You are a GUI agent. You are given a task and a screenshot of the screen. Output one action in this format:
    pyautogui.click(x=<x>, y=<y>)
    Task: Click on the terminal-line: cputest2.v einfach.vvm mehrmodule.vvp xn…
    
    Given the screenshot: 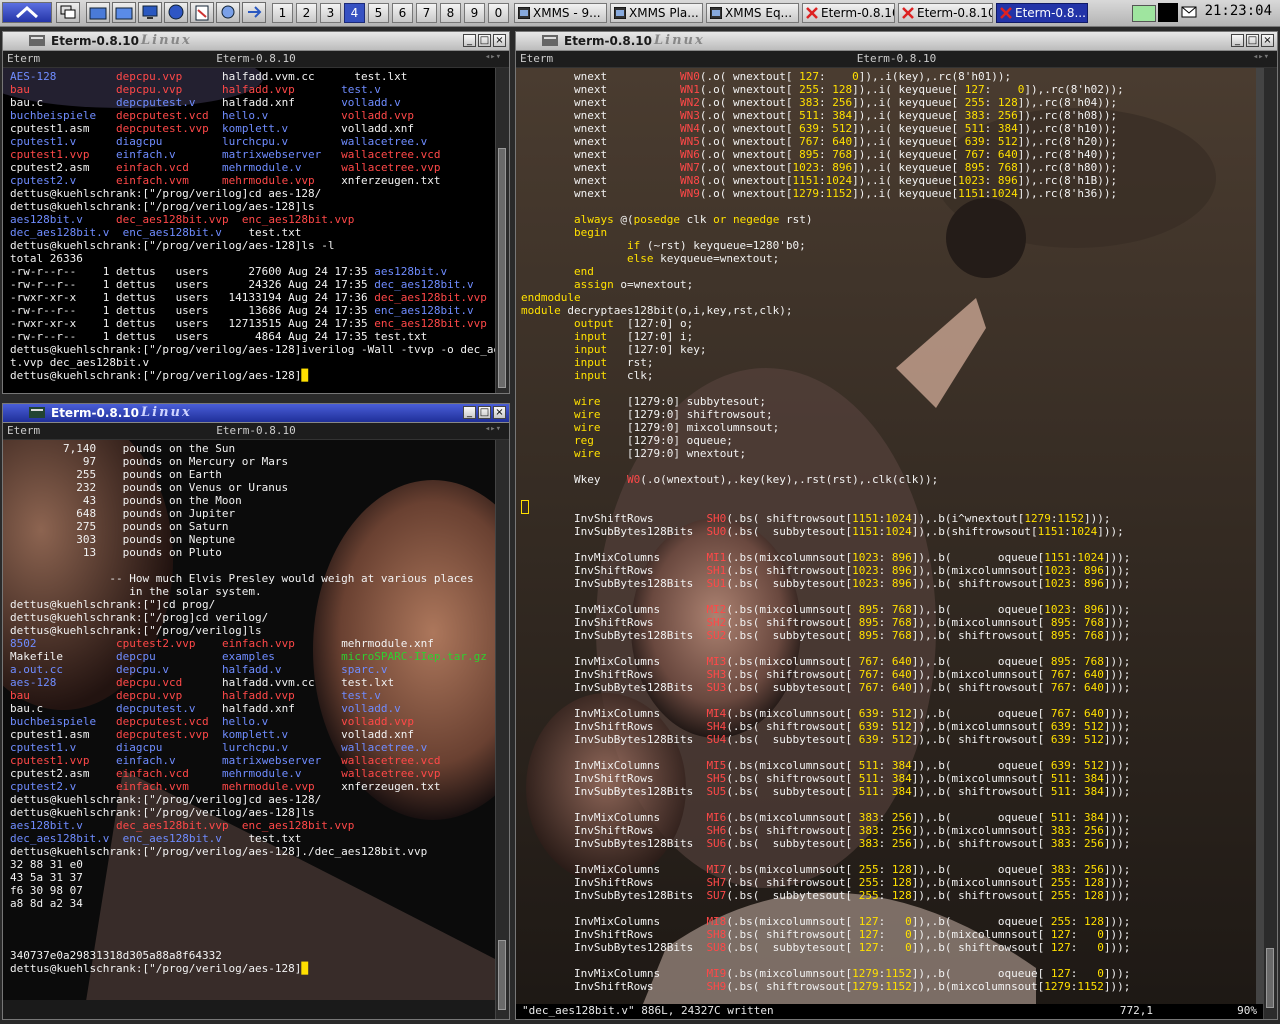 What is the action you would take?
    pyautogui.click(x=252, y=180)
    